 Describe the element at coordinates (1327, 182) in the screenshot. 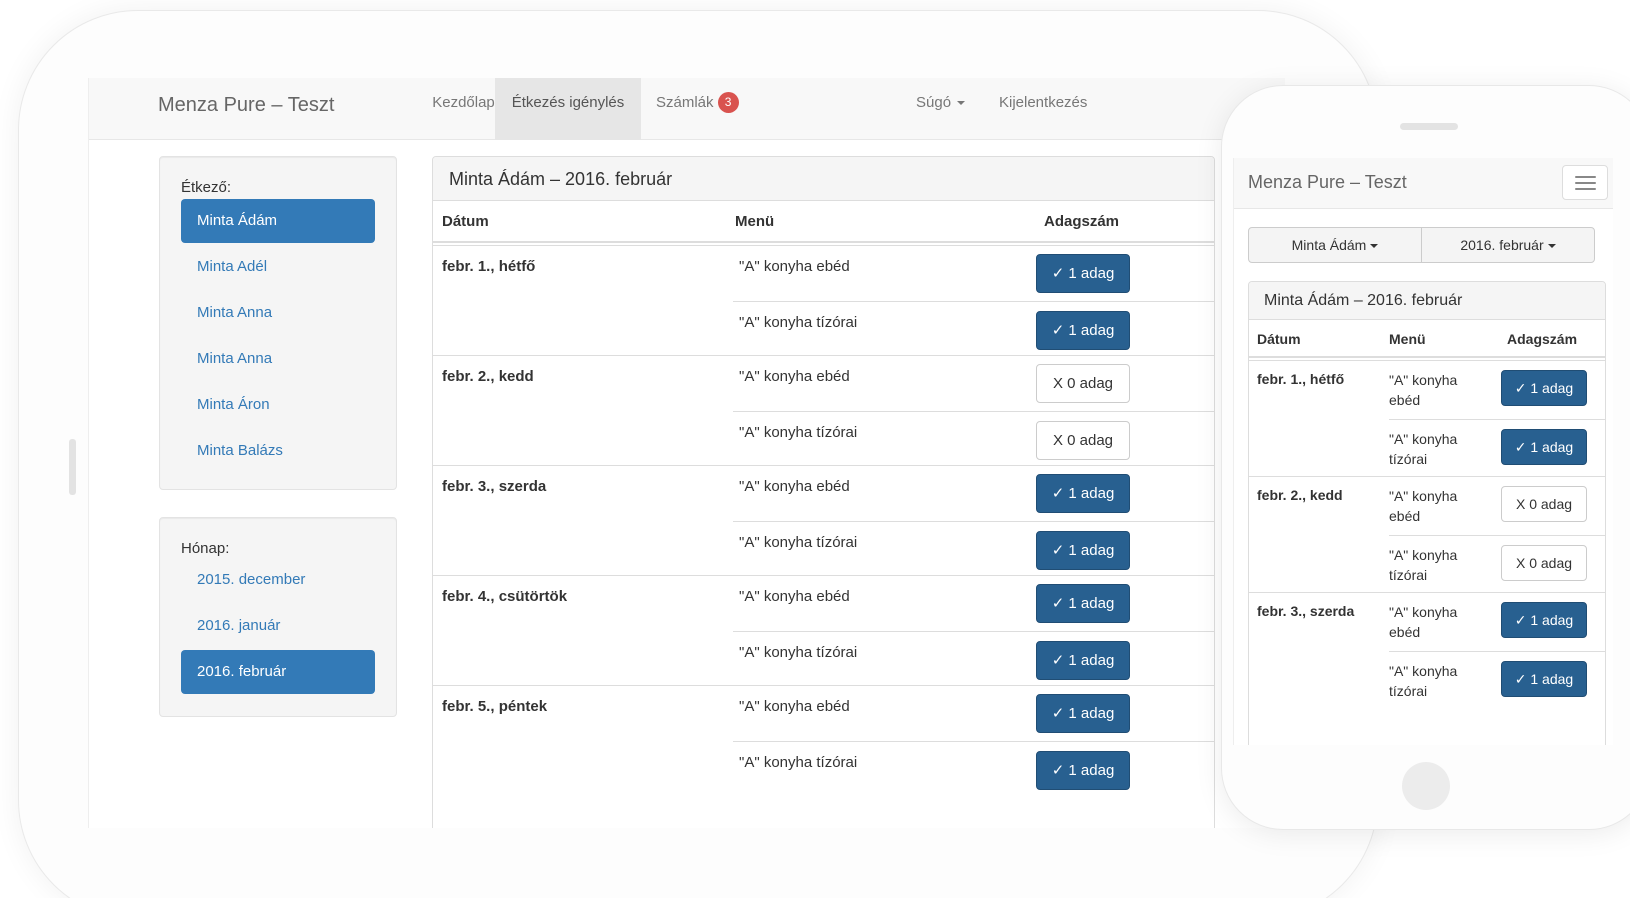

I see `mobile-brand: Menza Pure – Teszt` at that location.